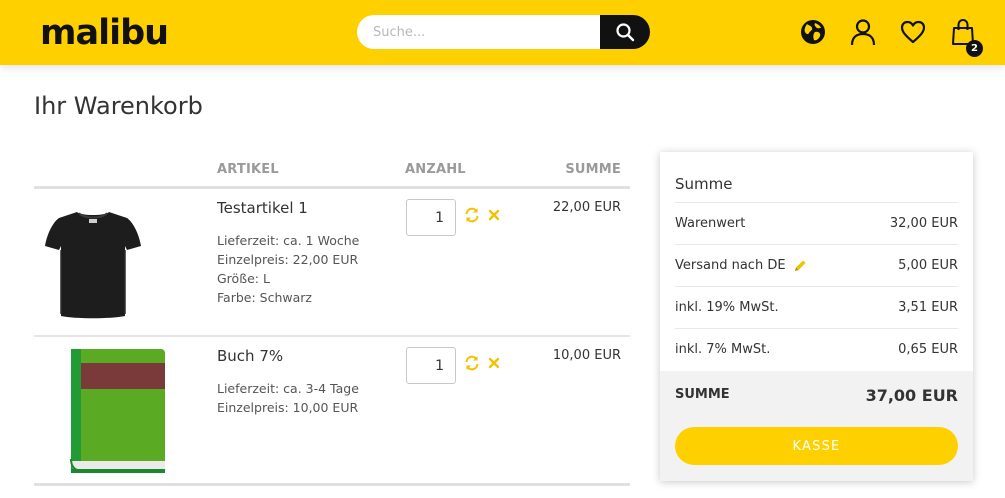 This screenshot has width=1005, height=498. Describe the element at coordinates (704, 184) in the screenshot. I see `summary-title: Summe` at that location.